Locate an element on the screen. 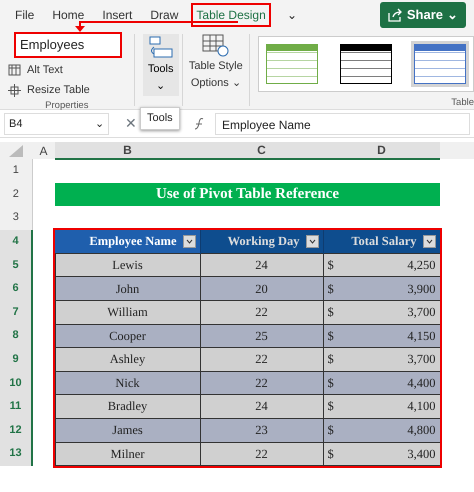 The height and width of the screenshot is (492, 474). row-header: 13 is located at coordinates (16, 454).